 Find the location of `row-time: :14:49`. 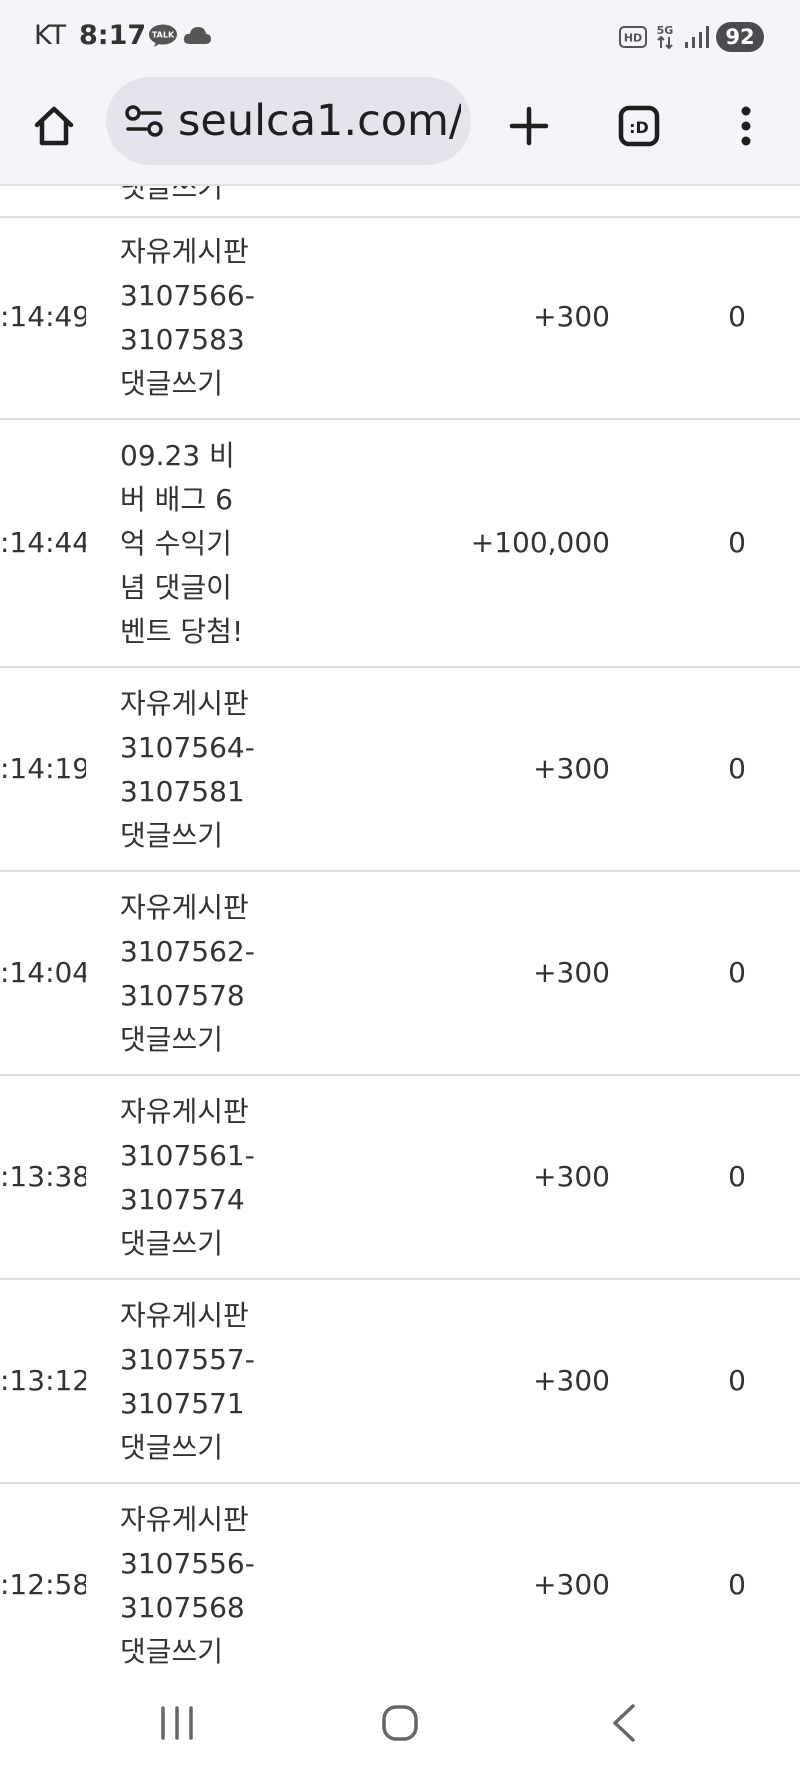

row-time: :14:49 is located at coordinates (43, 316).